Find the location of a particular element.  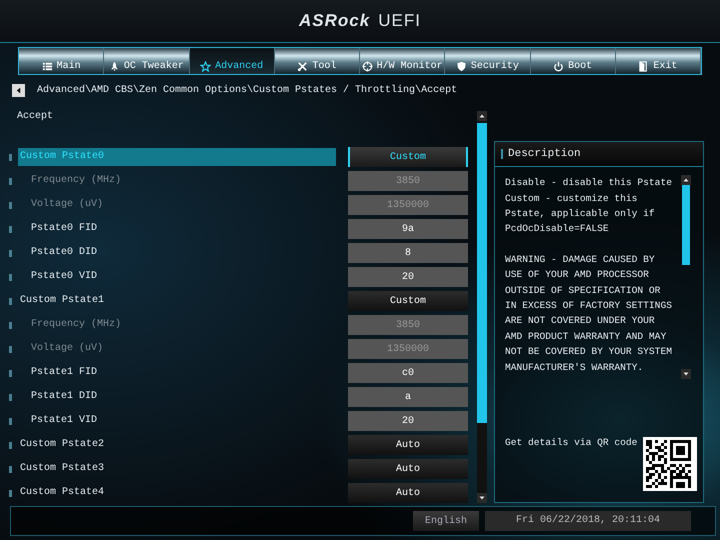

shield-icon is located at coordinates (461, 66).